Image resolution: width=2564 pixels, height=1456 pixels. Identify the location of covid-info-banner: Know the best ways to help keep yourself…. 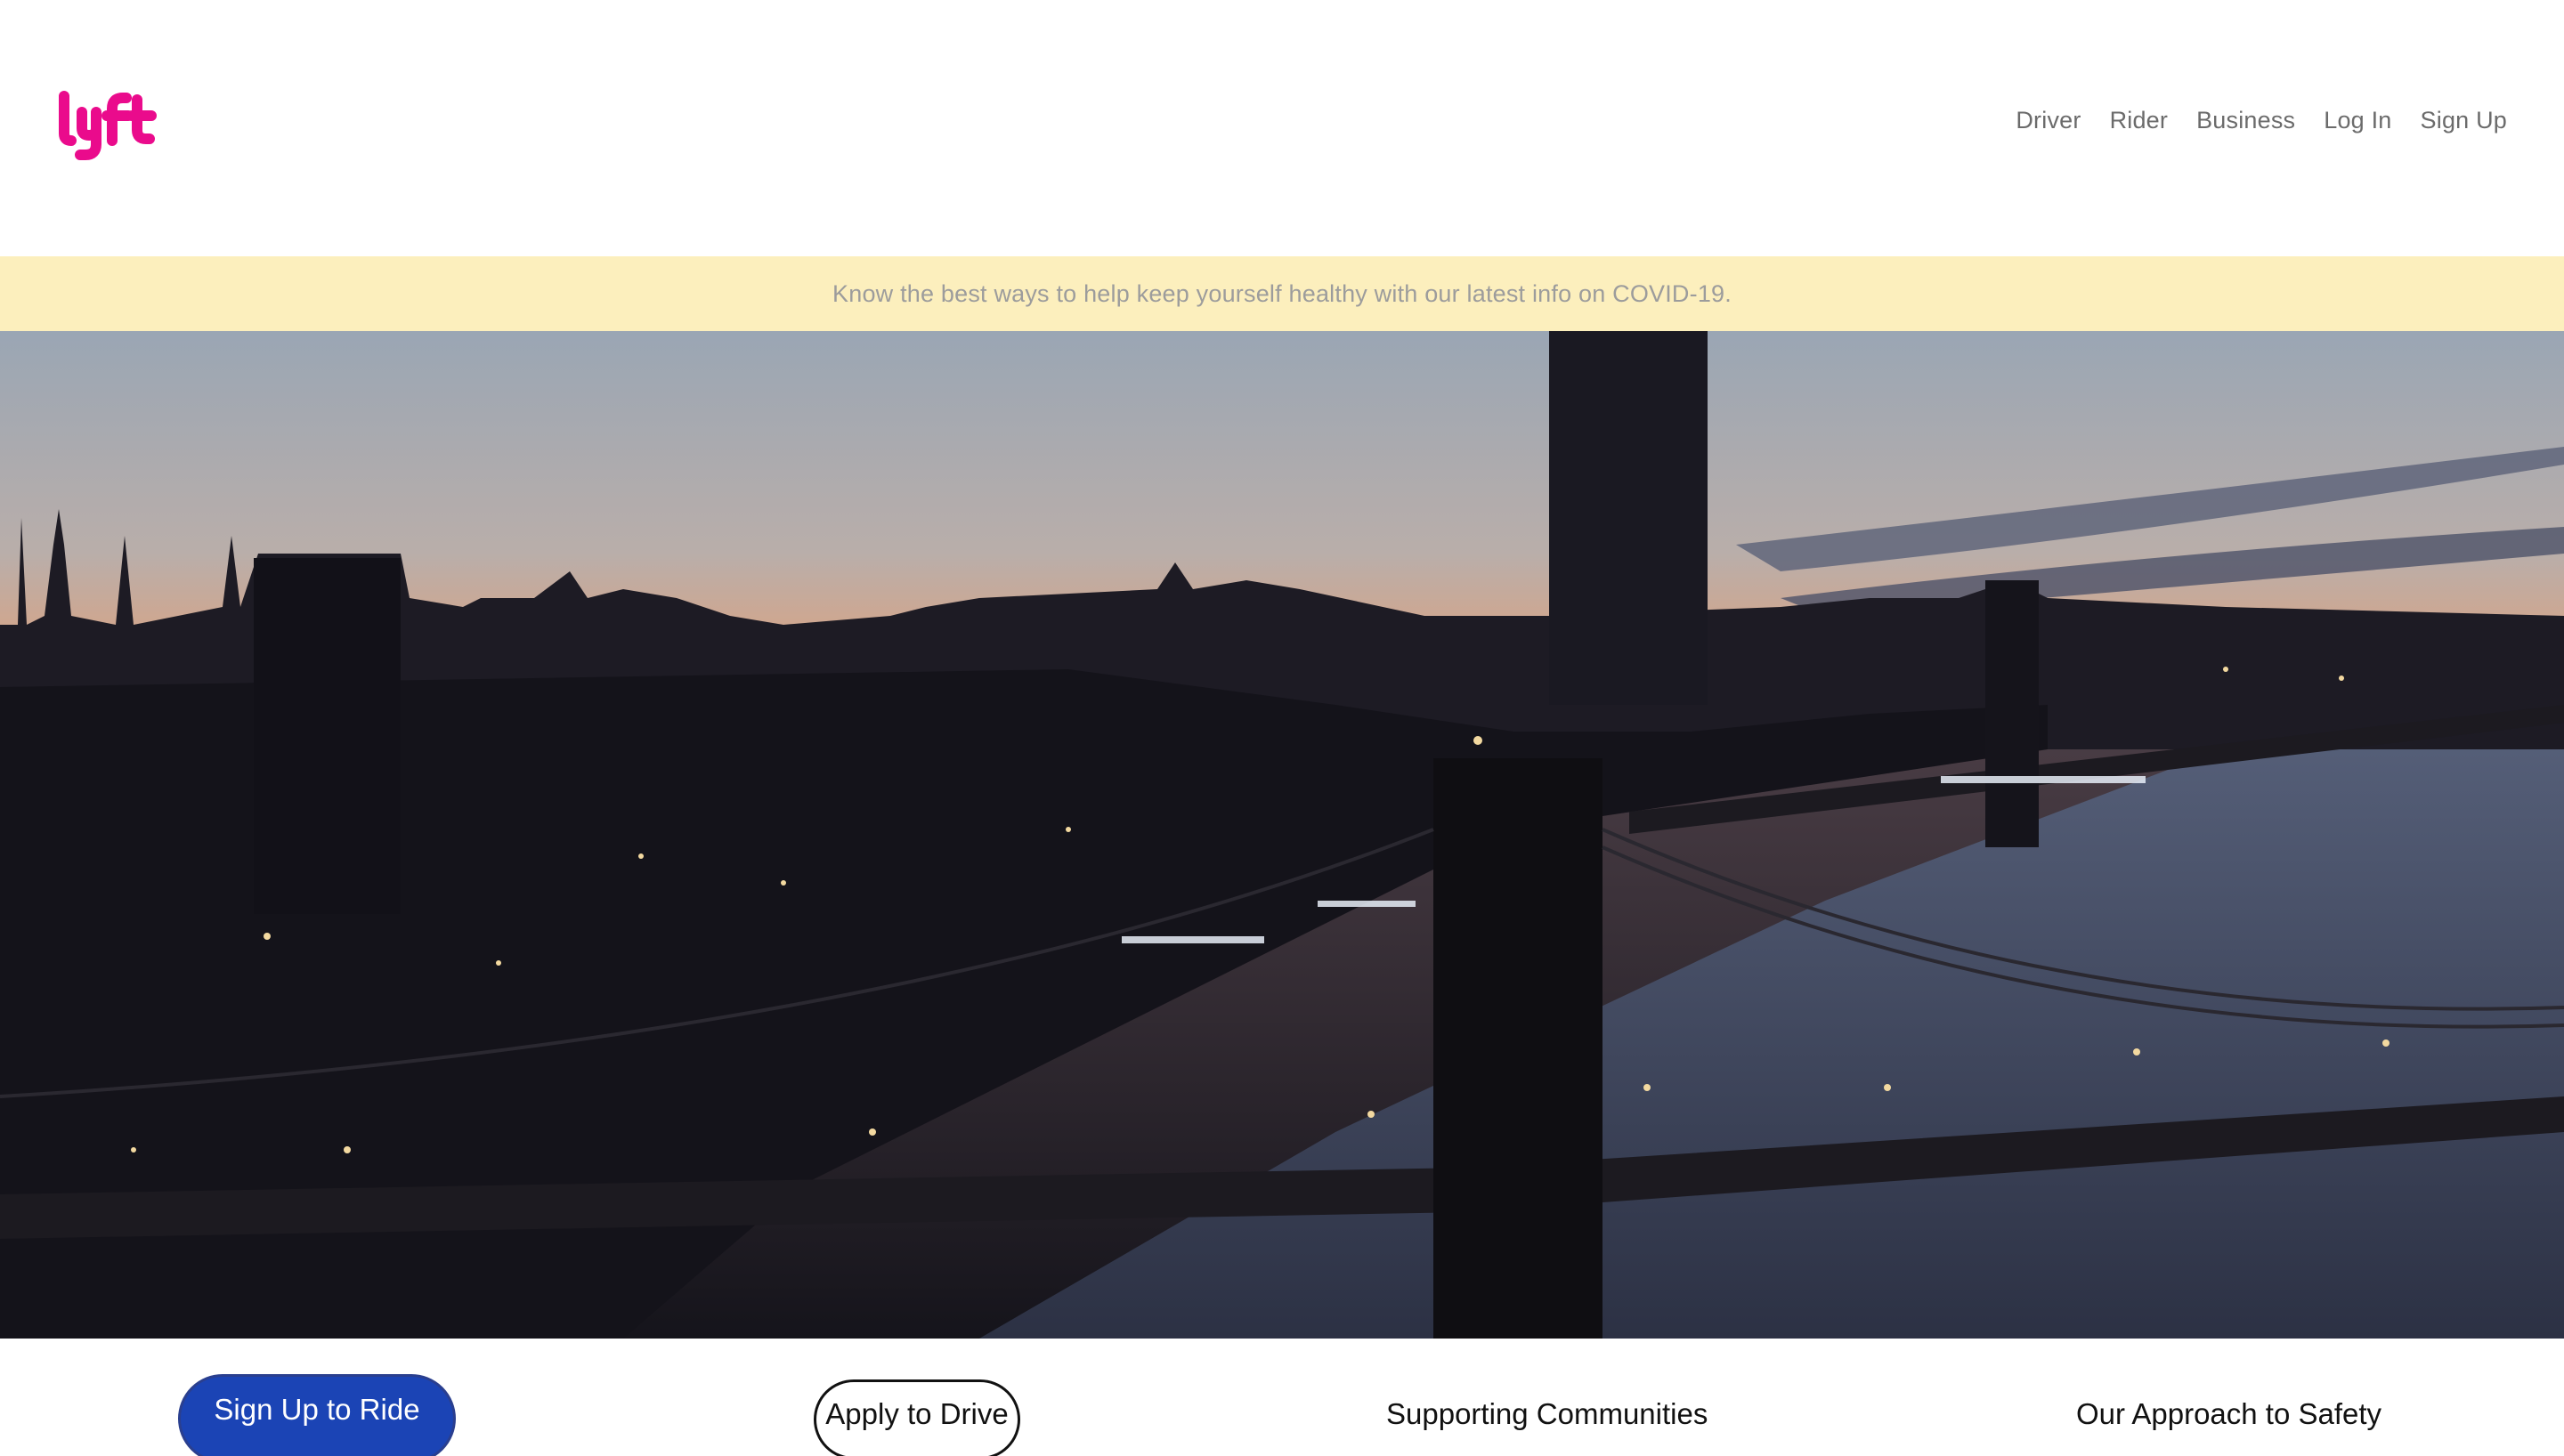
(1282, 293).